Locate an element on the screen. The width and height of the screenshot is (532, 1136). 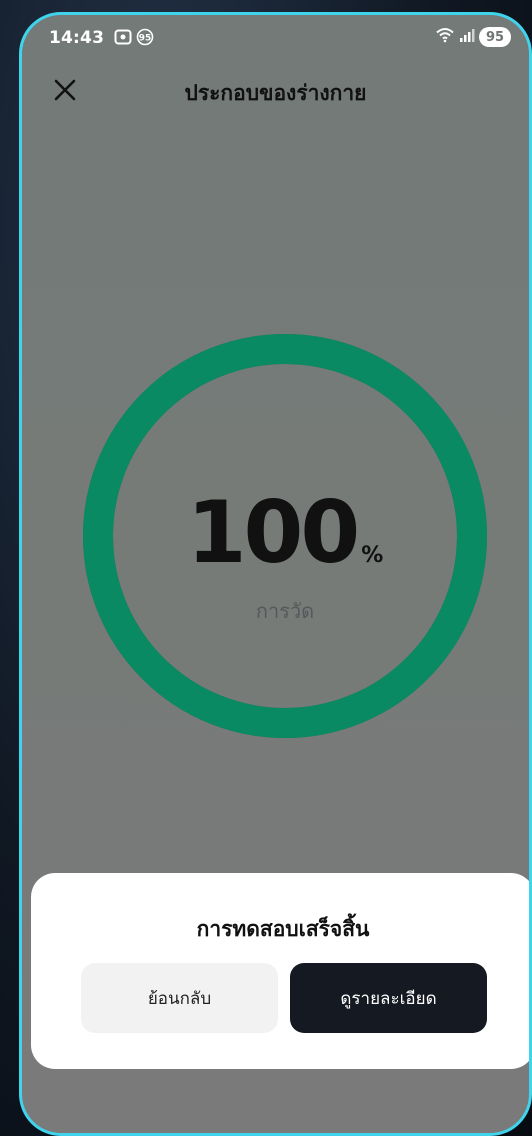
gauge-value: 100% is located at coordinates (285, 533).